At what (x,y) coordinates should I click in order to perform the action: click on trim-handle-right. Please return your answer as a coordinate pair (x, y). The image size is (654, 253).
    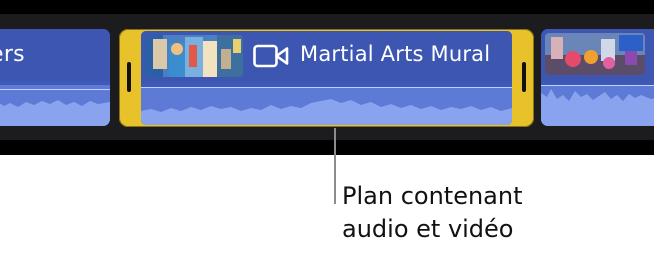
    Looking at the image, I should click on (524, 77).